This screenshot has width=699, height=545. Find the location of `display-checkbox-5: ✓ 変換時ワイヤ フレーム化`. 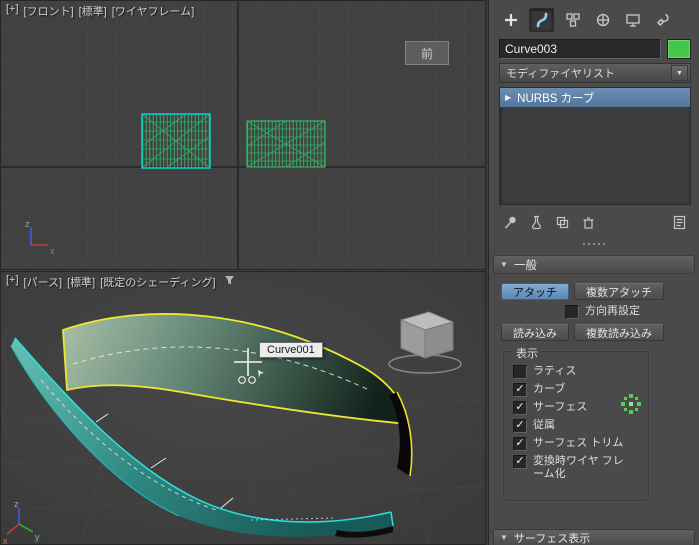

display-checkbox-5: ✓ 変換時ワイヤ フレーム化 is located at coordinates (577, 468).